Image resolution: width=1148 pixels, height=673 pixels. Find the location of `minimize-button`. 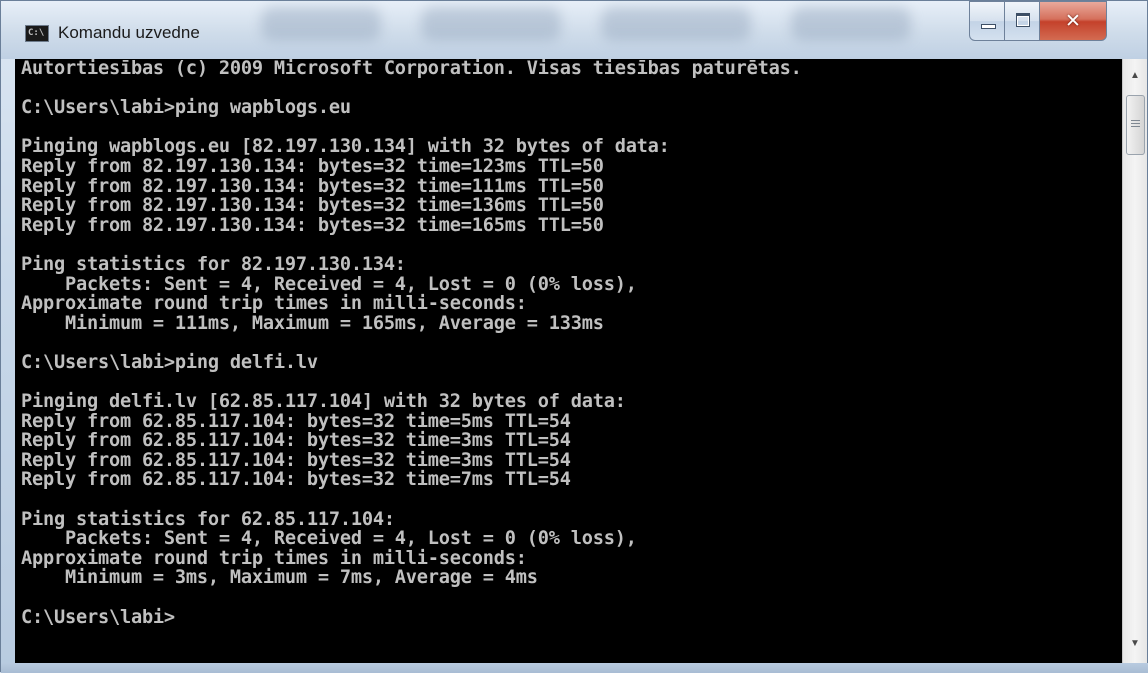

minimize-button is located at coordinates (987, 21).